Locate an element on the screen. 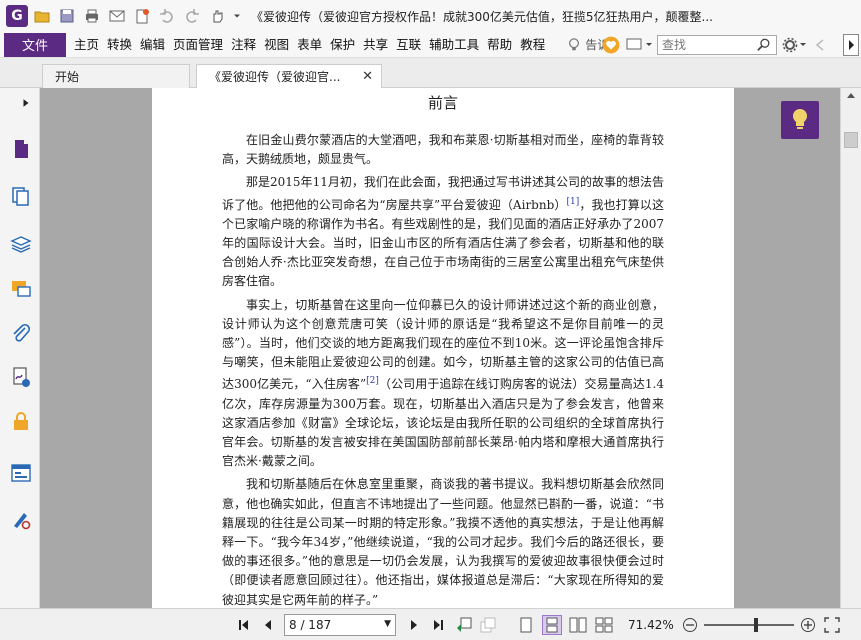 This screenshot has width=861, height=640. left-sidebar is located at coordinates (20, 348).